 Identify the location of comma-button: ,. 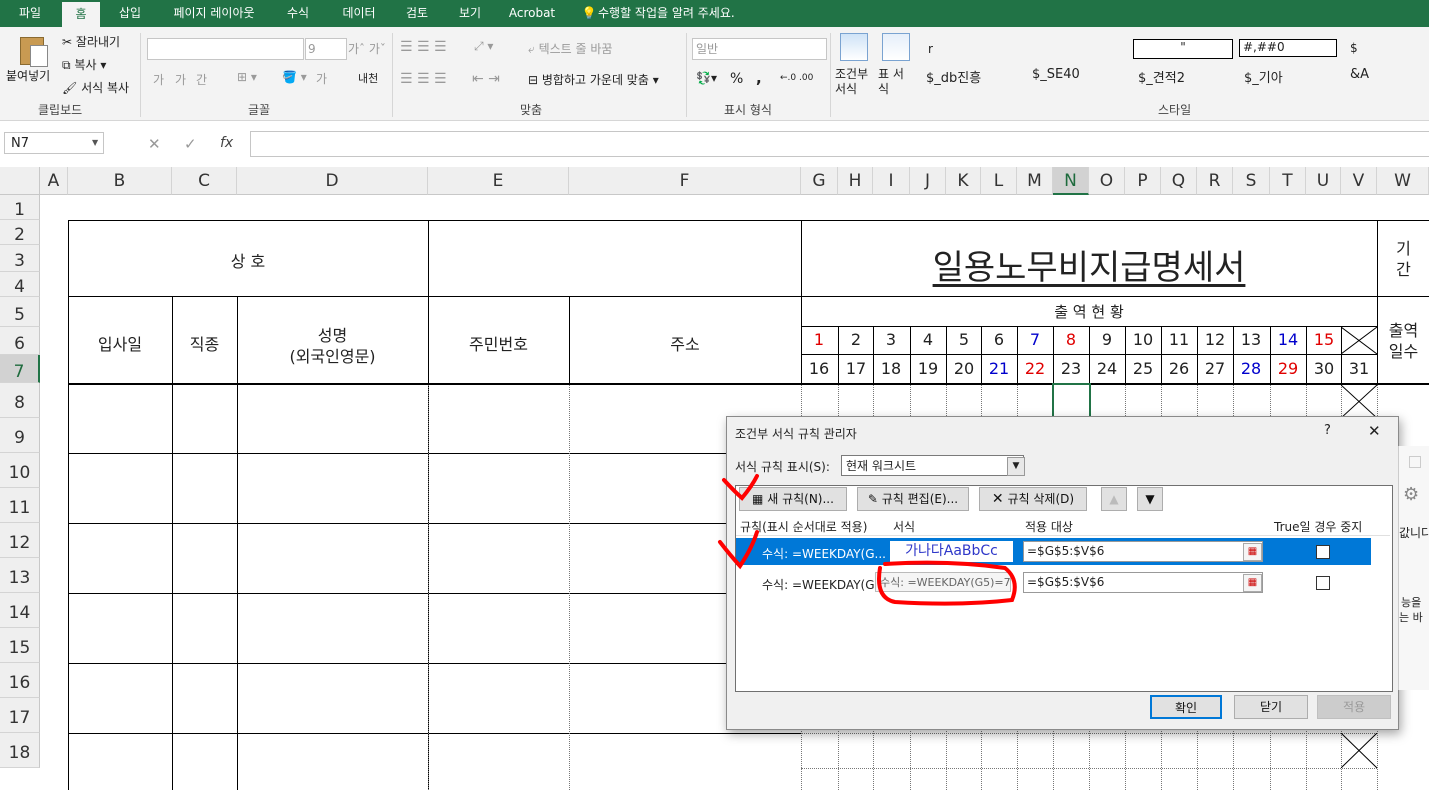
(759, 78).